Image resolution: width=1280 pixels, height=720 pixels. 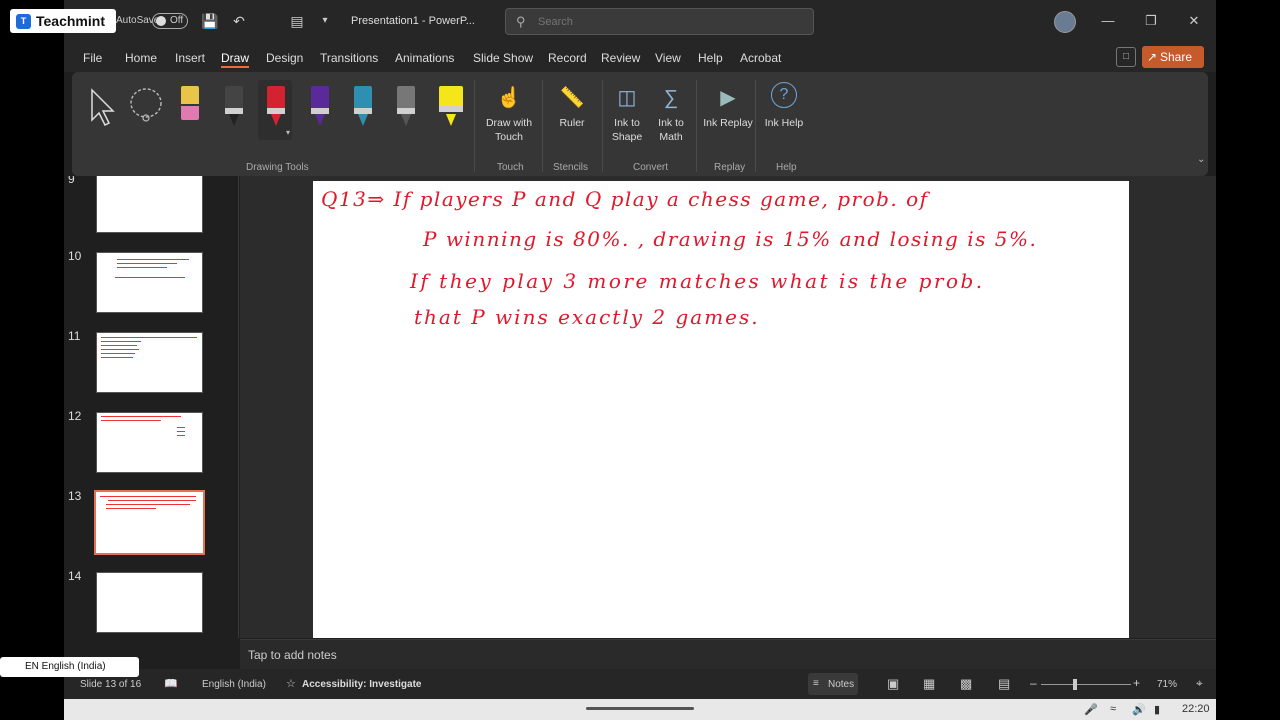 I want to click on pen-red-icon, so click(x=276, y=106).